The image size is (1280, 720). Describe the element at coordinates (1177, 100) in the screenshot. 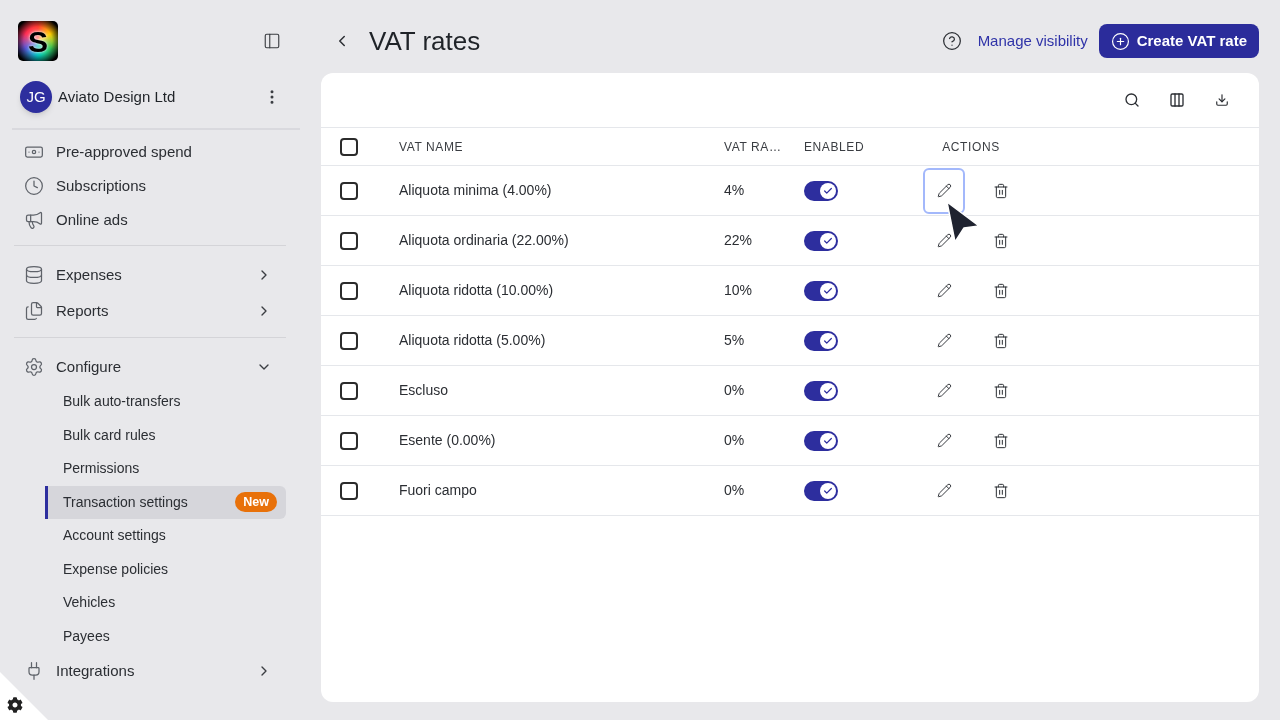

I see `columns-icon` at that location.